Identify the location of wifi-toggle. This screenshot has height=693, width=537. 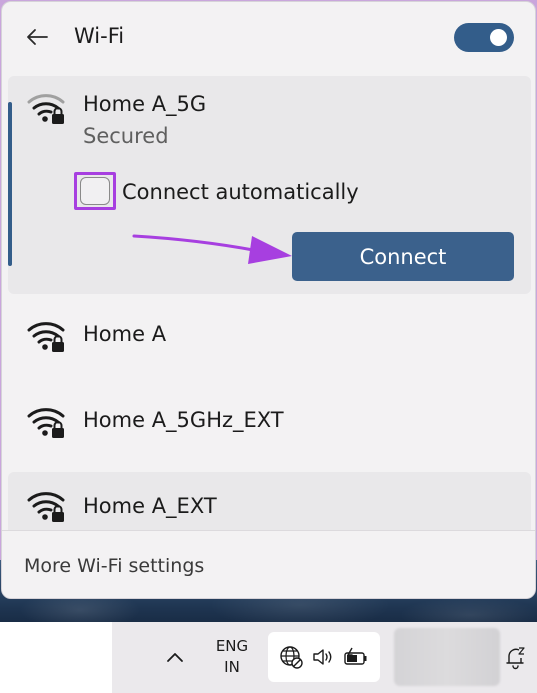
(484, 37).